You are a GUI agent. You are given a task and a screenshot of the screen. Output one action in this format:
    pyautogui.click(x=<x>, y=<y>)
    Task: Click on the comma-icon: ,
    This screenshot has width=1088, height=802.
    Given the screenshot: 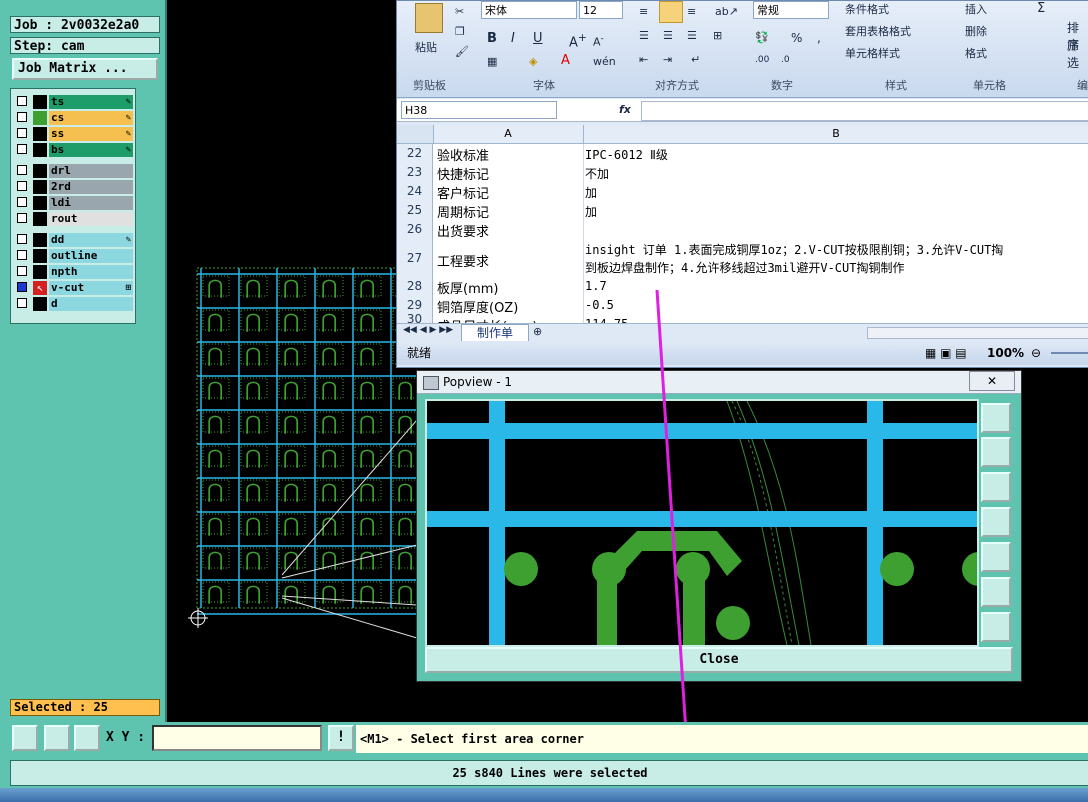 What is the action you would take?
    pyautogui.click(x=819, y=38)
    